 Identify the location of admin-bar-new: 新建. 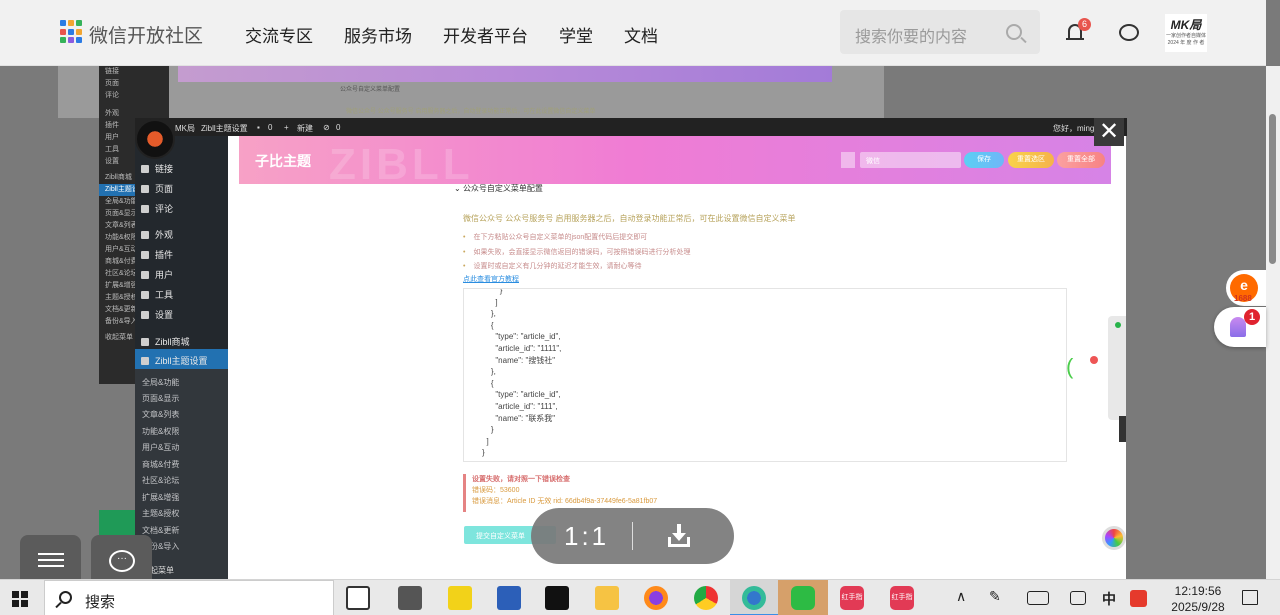
(305, 128).